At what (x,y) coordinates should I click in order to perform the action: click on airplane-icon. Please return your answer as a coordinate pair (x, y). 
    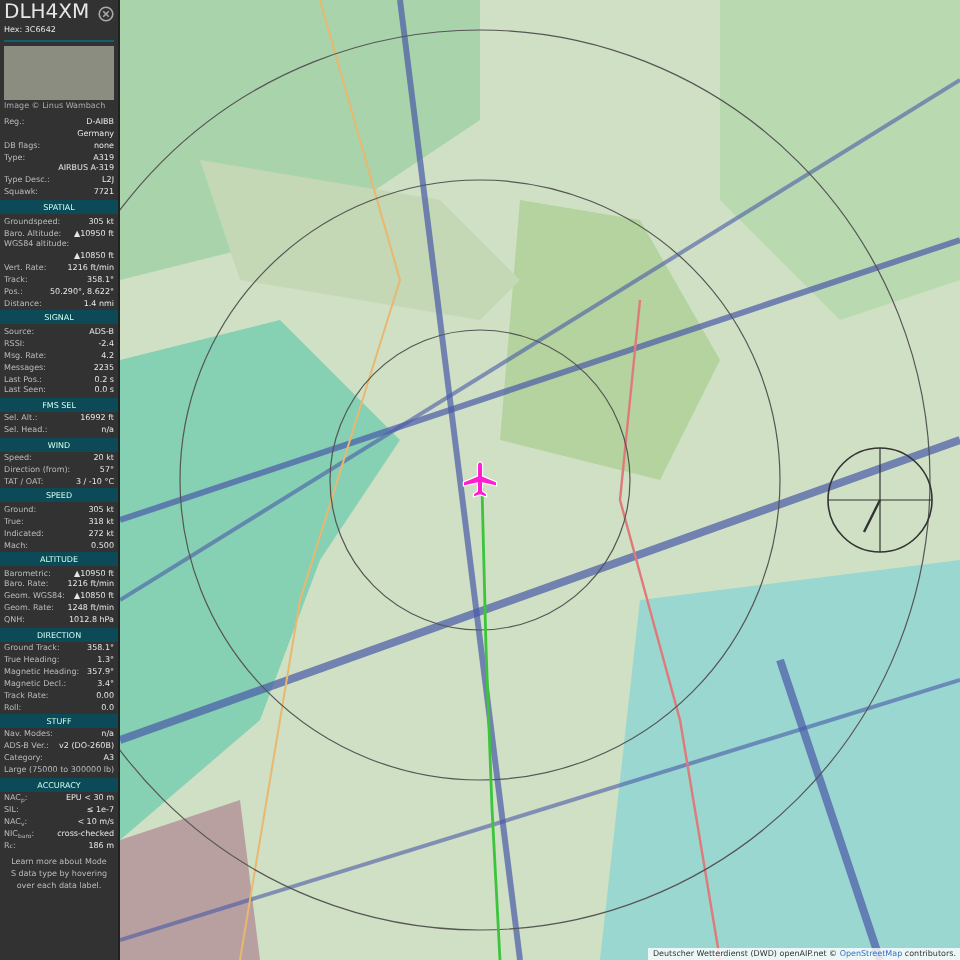
    Looking at the image, I should click on (480, 480).